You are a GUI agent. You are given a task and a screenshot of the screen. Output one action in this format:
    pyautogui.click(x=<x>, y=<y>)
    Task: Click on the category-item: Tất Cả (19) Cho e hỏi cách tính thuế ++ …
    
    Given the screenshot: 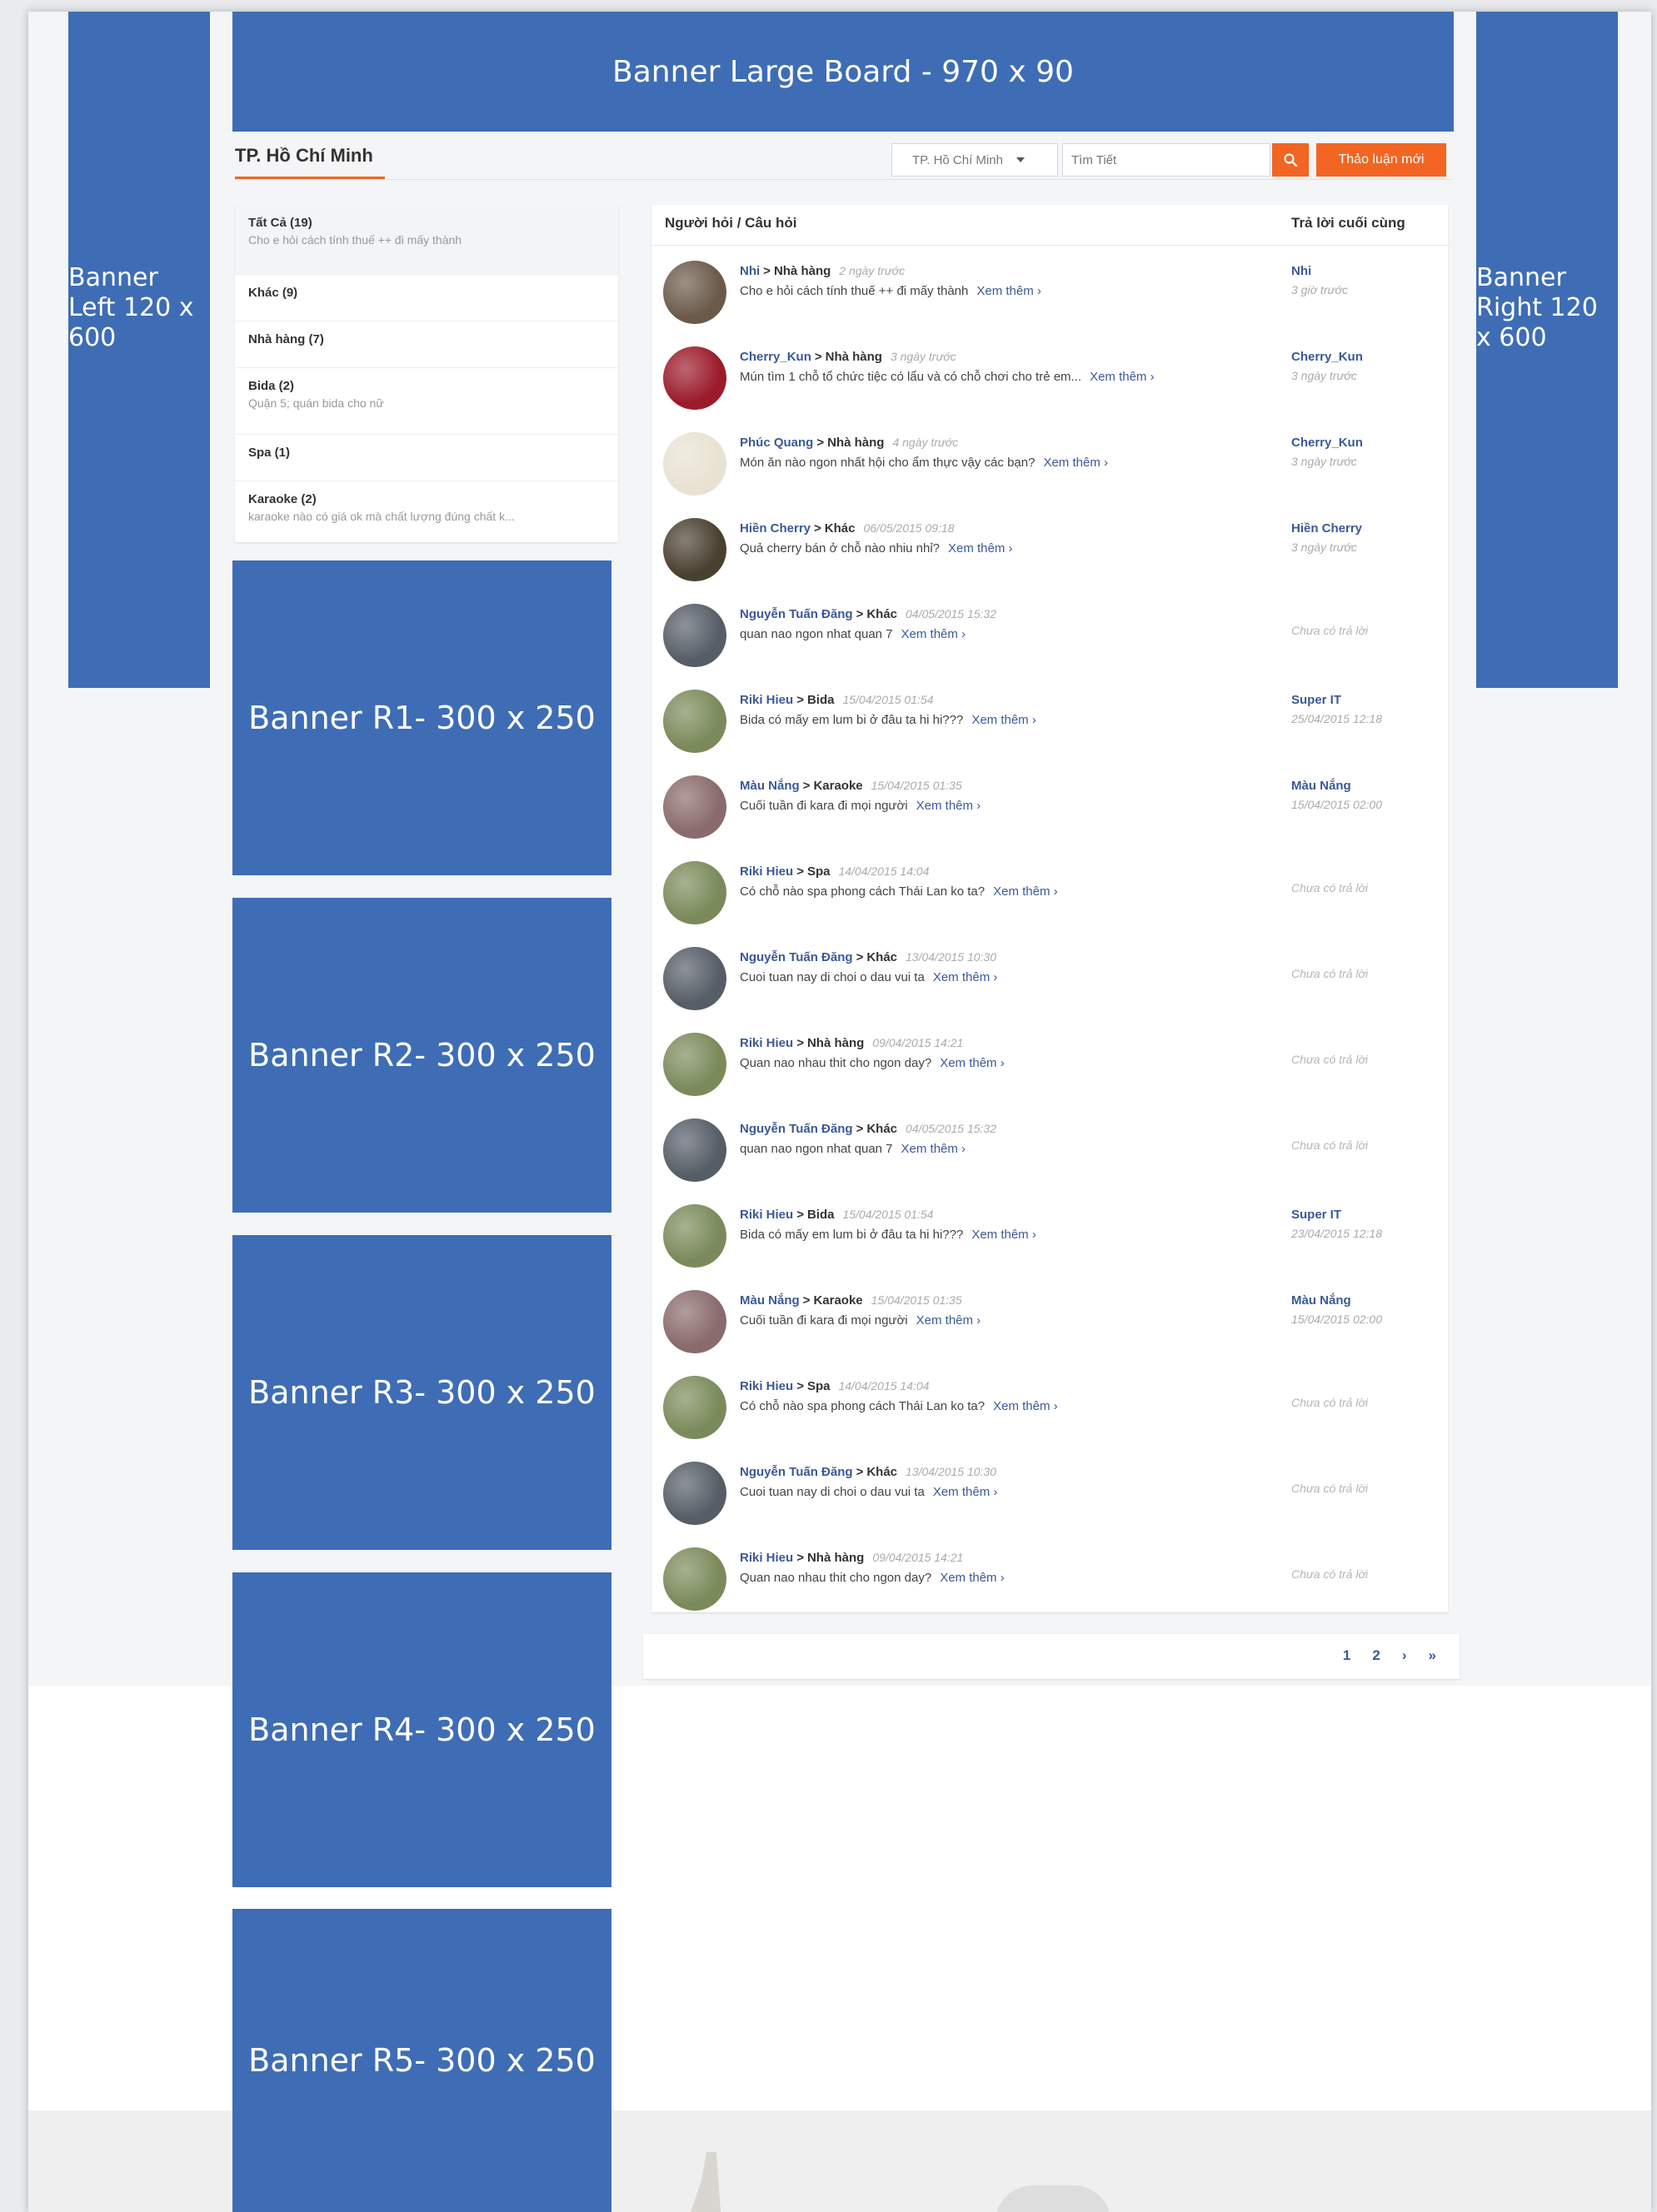 What is the action you would take?
    pyautogui.click(x=426, y=240)
    